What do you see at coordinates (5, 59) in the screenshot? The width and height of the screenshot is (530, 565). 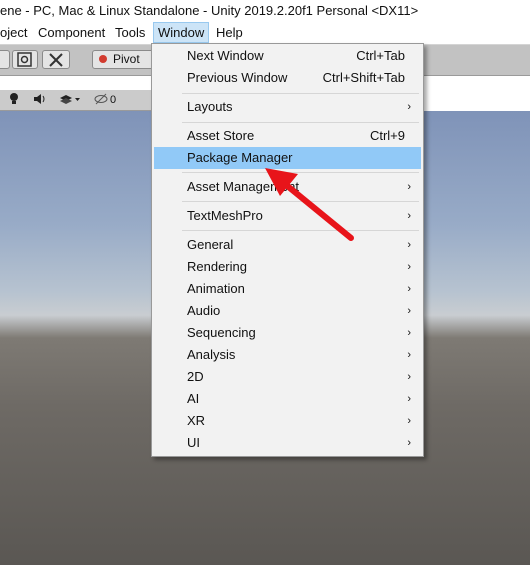 I see `rect-tool-button` at bounding box center [5, 59].